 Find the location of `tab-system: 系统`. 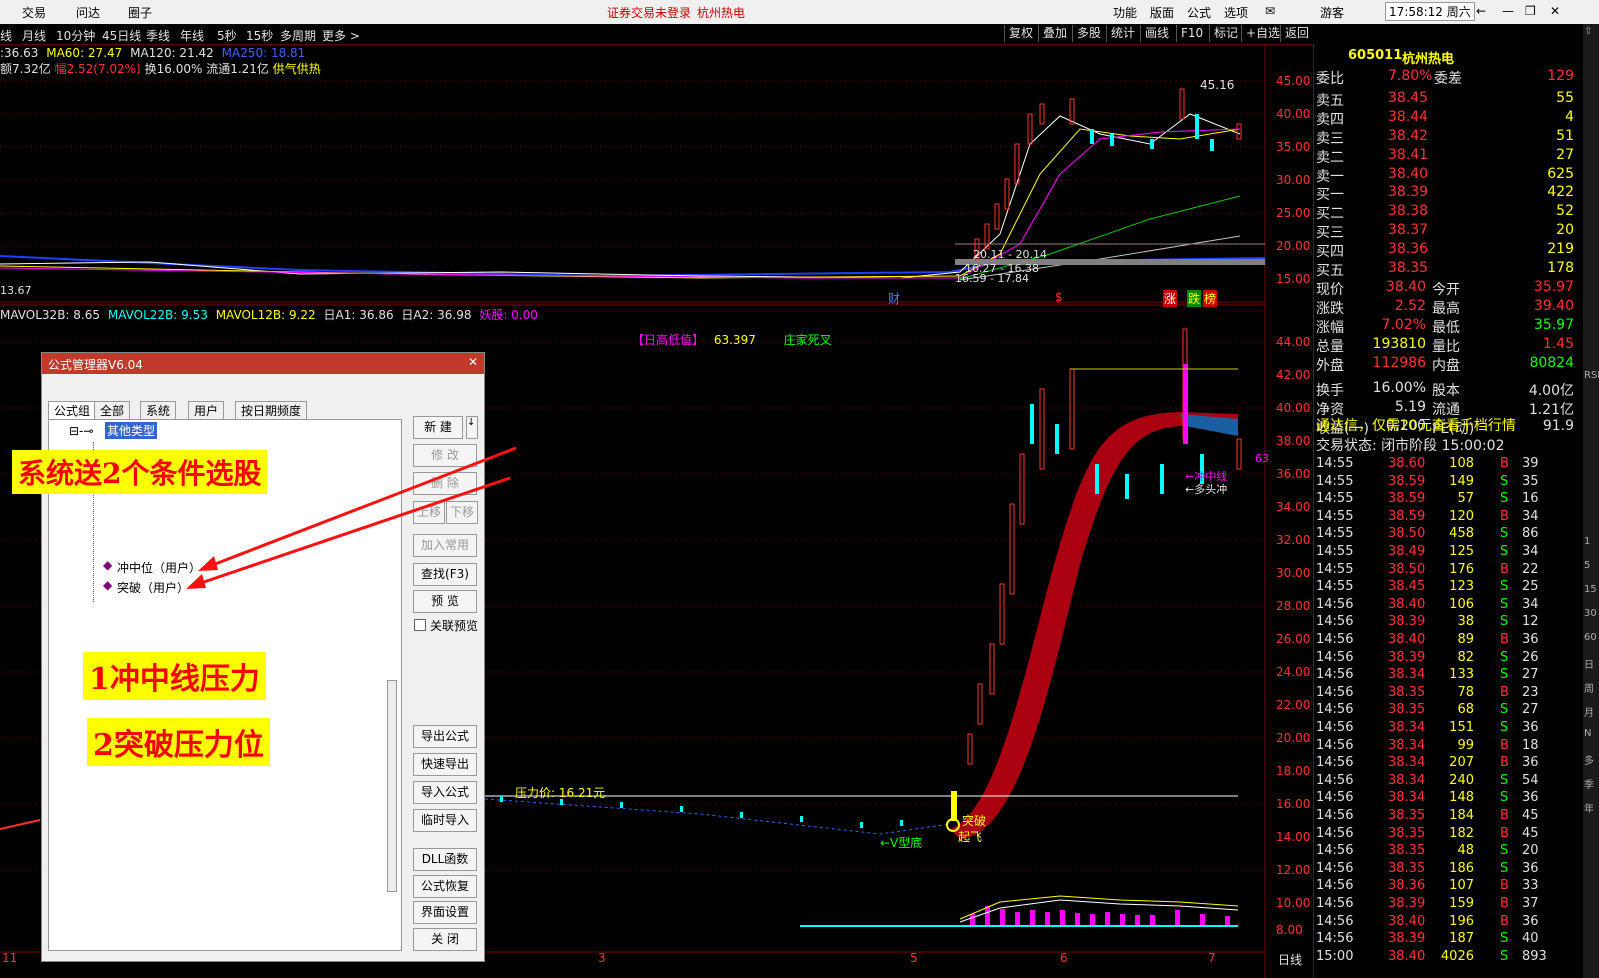

tab-system: 系统 is located at coordinates (158, 410).